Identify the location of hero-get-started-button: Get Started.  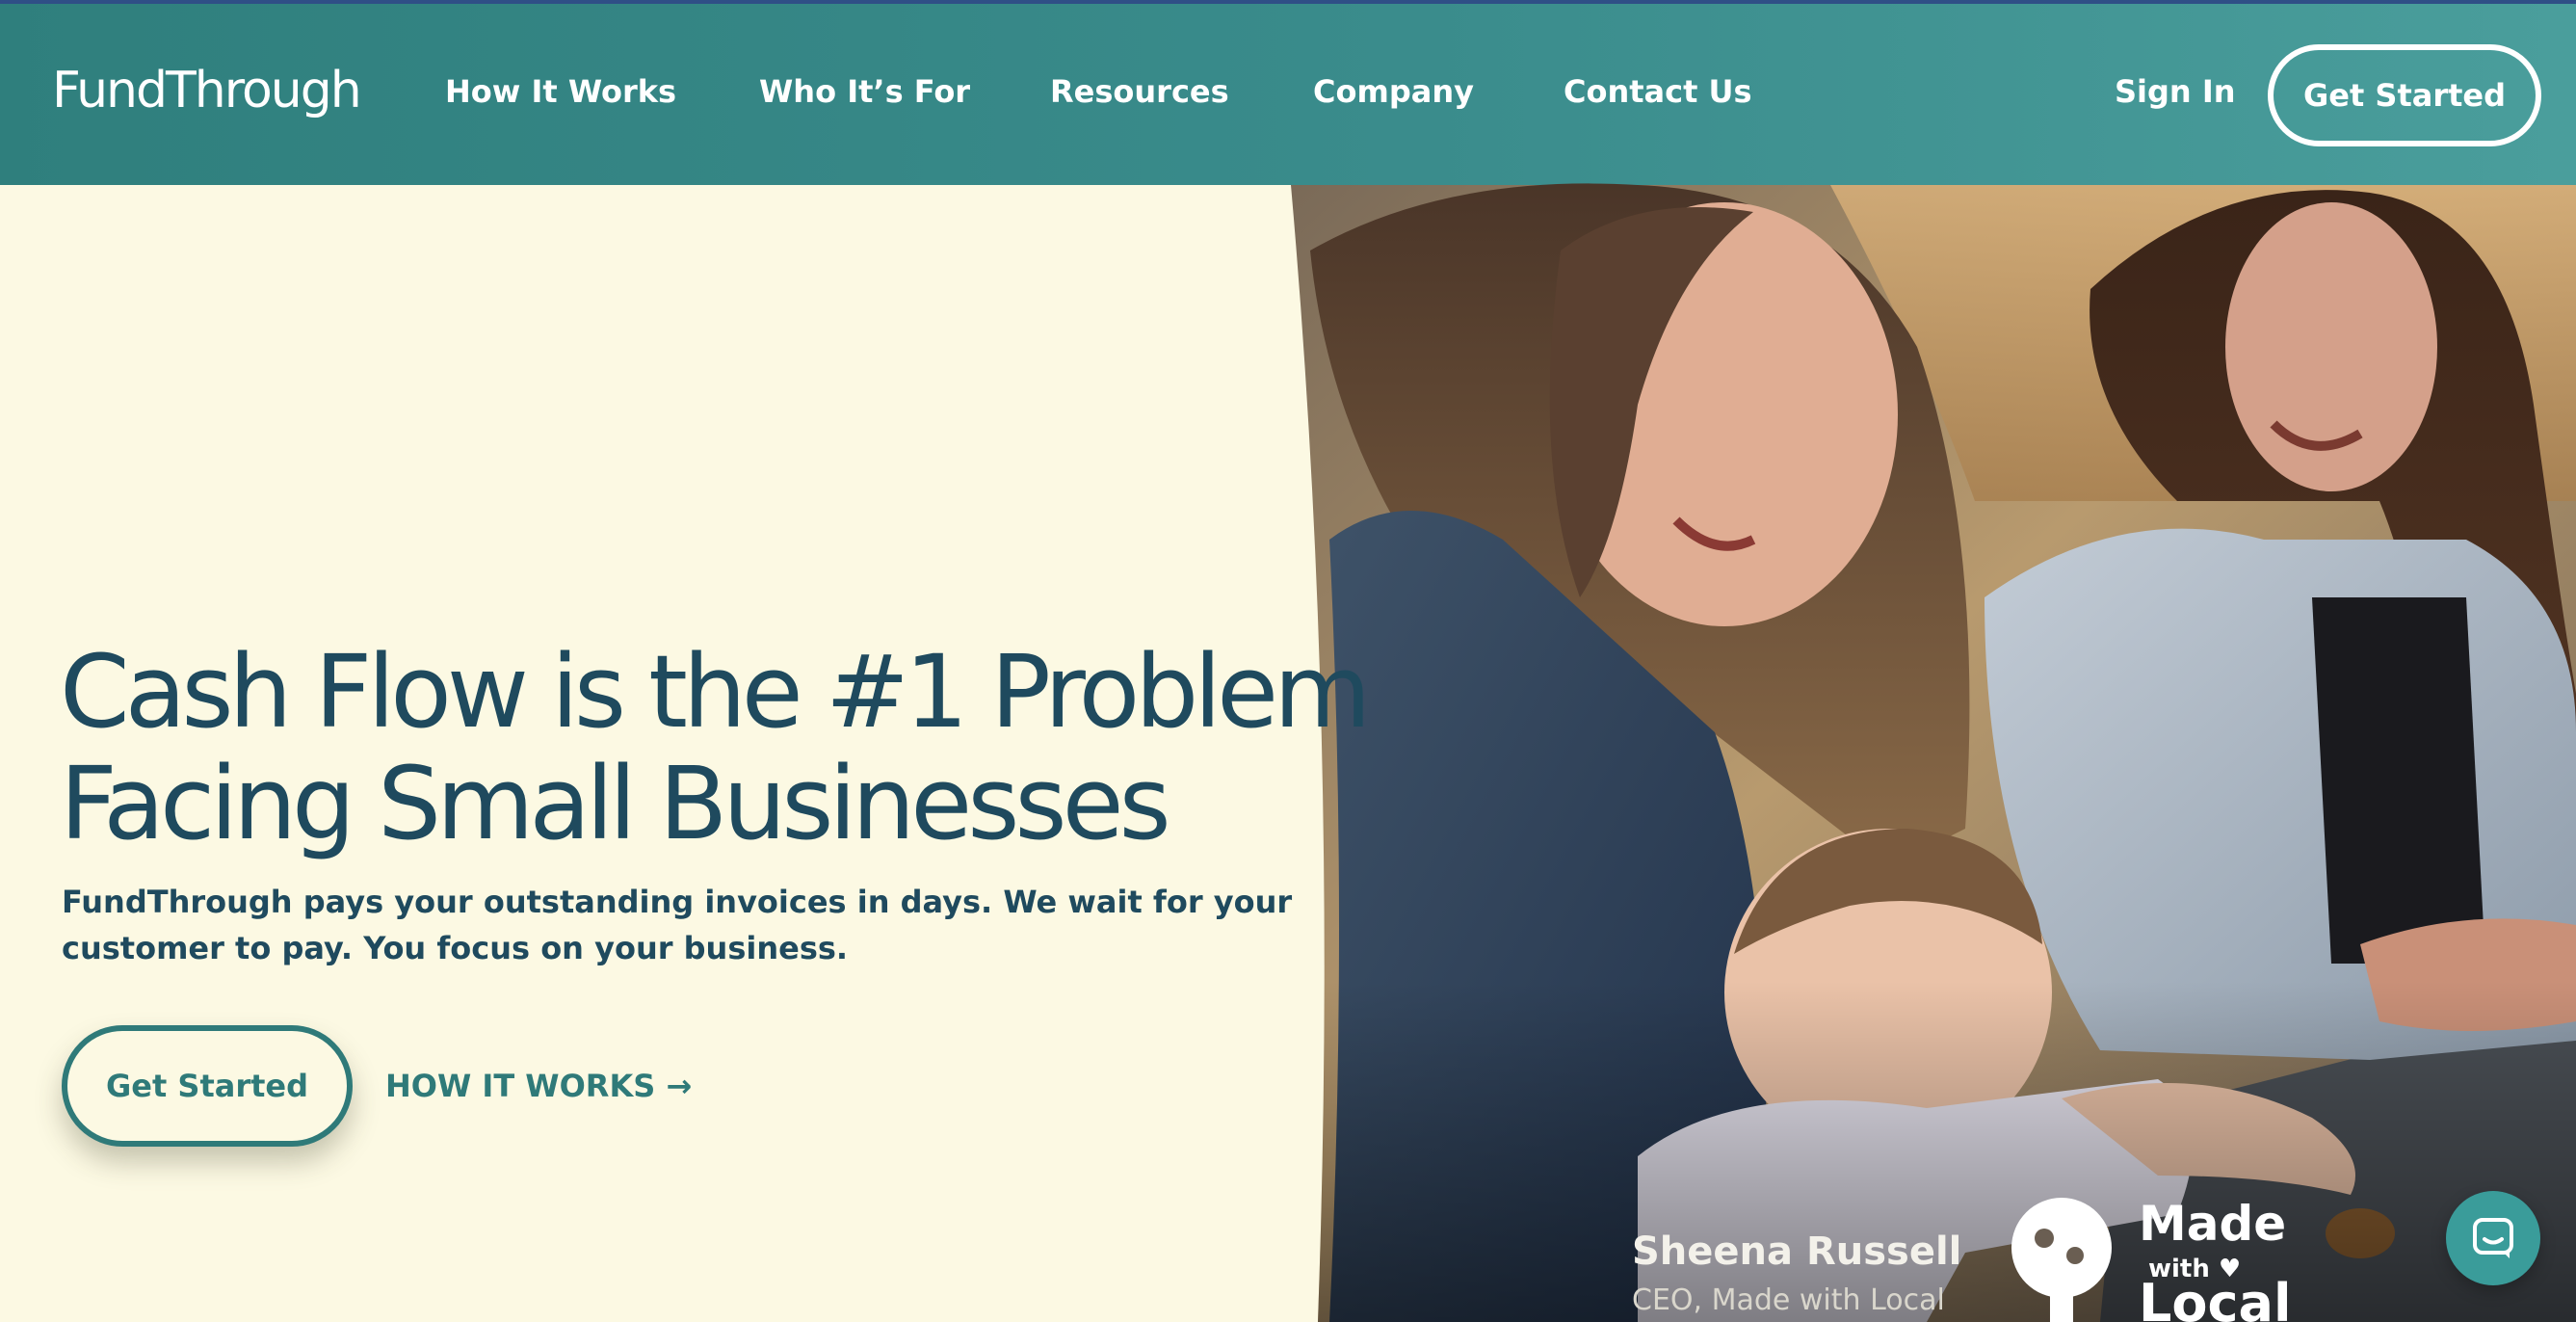
(207, 1086).